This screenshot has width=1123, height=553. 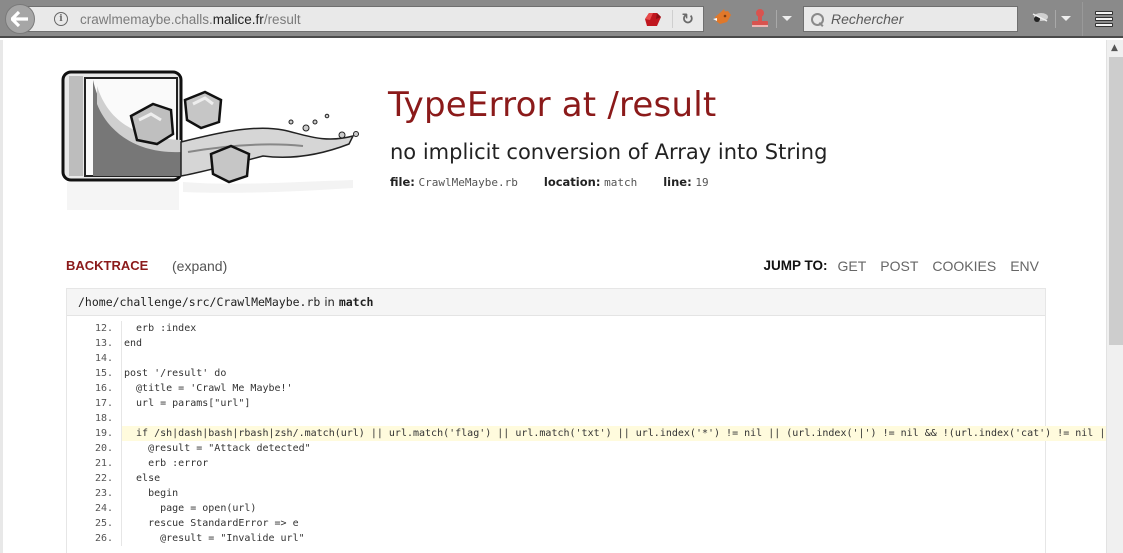 I want to click on code-text: post '/result' do, so click(x=175, y=373).